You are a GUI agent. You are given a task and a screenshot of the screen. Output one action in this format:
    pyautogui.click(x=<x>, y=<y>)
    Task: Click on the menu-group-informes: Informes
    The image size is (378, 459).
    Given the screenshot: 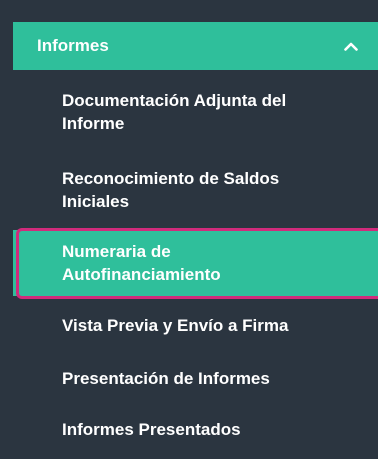 What is the action you would take?
    pyautogui.click(x=195, y=46)
    